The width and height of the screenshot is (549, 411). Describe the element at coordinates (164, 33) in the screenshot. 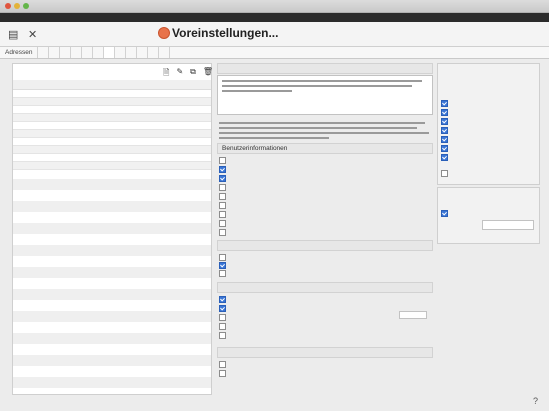

I see `preferences-gear-icon` at that location.